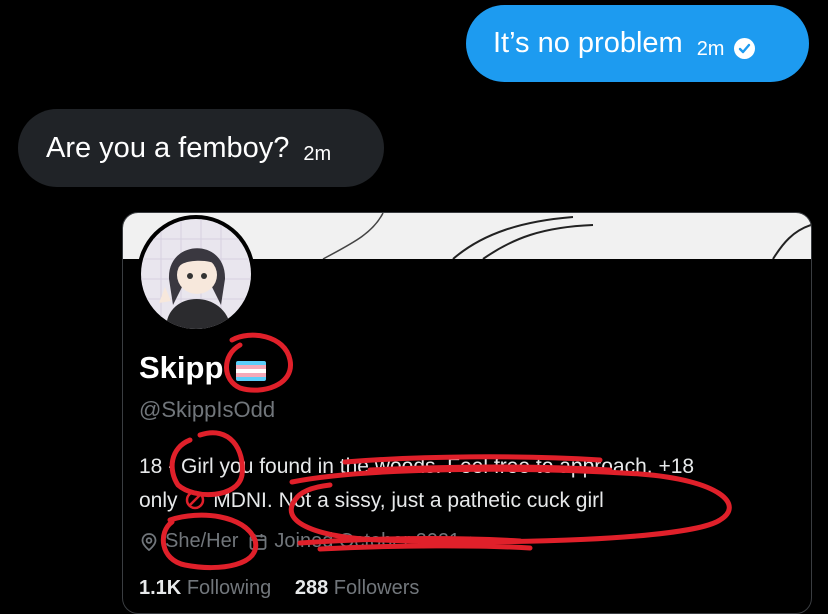 The image size is (828, 614). What do you see at coordinates (317, 153) in the screenshot?
I see `received-message-time: 2m` at bounding box center [317, 153].